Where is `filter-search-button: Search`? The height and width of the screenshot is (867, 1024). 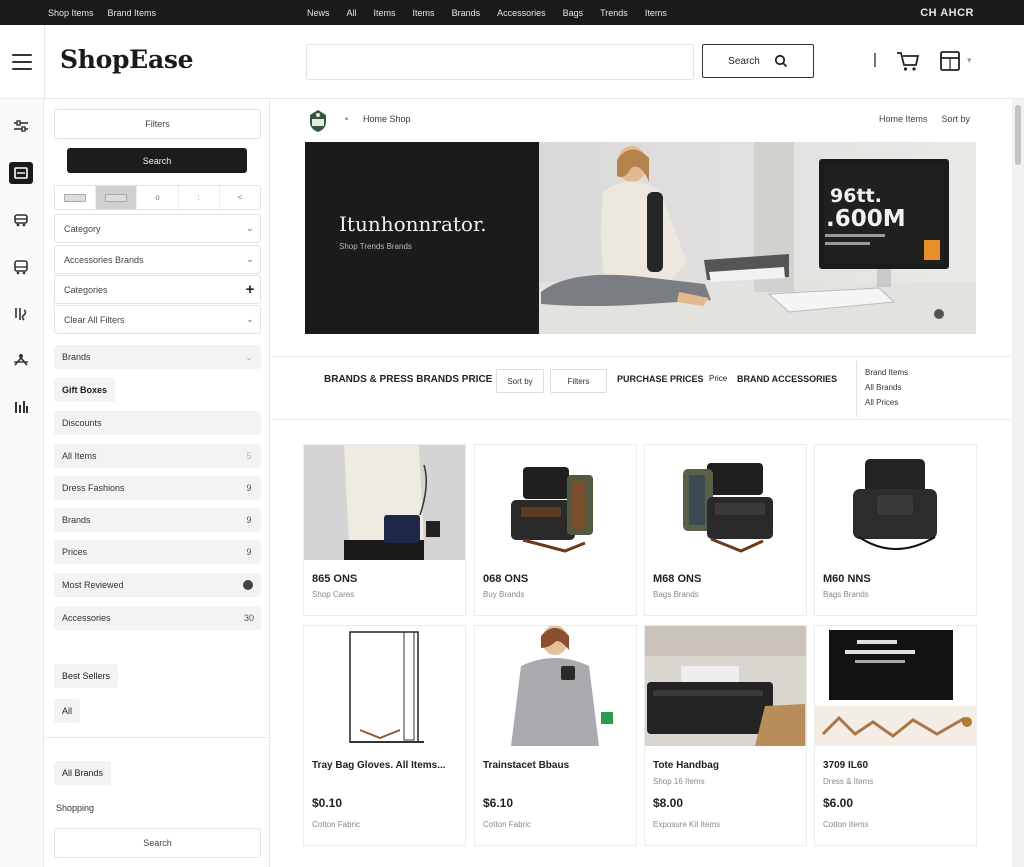
filter-search-button: Search is located at coordinates (157, 160).